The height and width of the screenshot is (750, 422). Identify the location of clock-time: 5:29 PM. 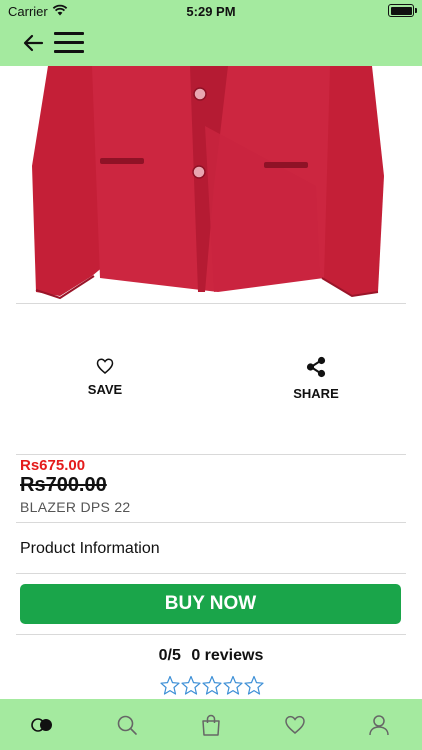
(211, 11).